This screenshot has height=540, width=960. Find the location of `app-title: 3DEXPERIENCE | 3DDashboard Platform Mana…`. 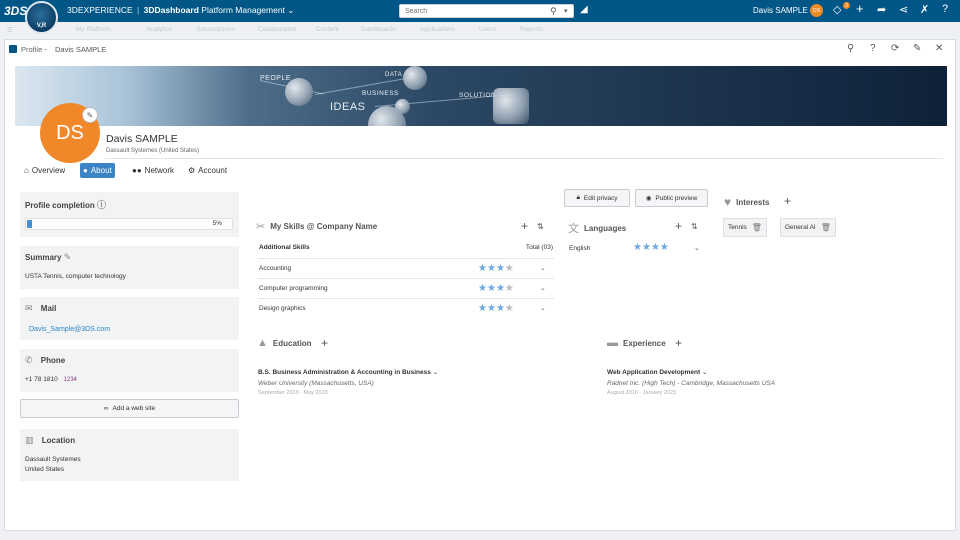

app-title: 3DEXPERIENCE | 3DDashboard Platform Mana… is located at coordinates (180, 10).